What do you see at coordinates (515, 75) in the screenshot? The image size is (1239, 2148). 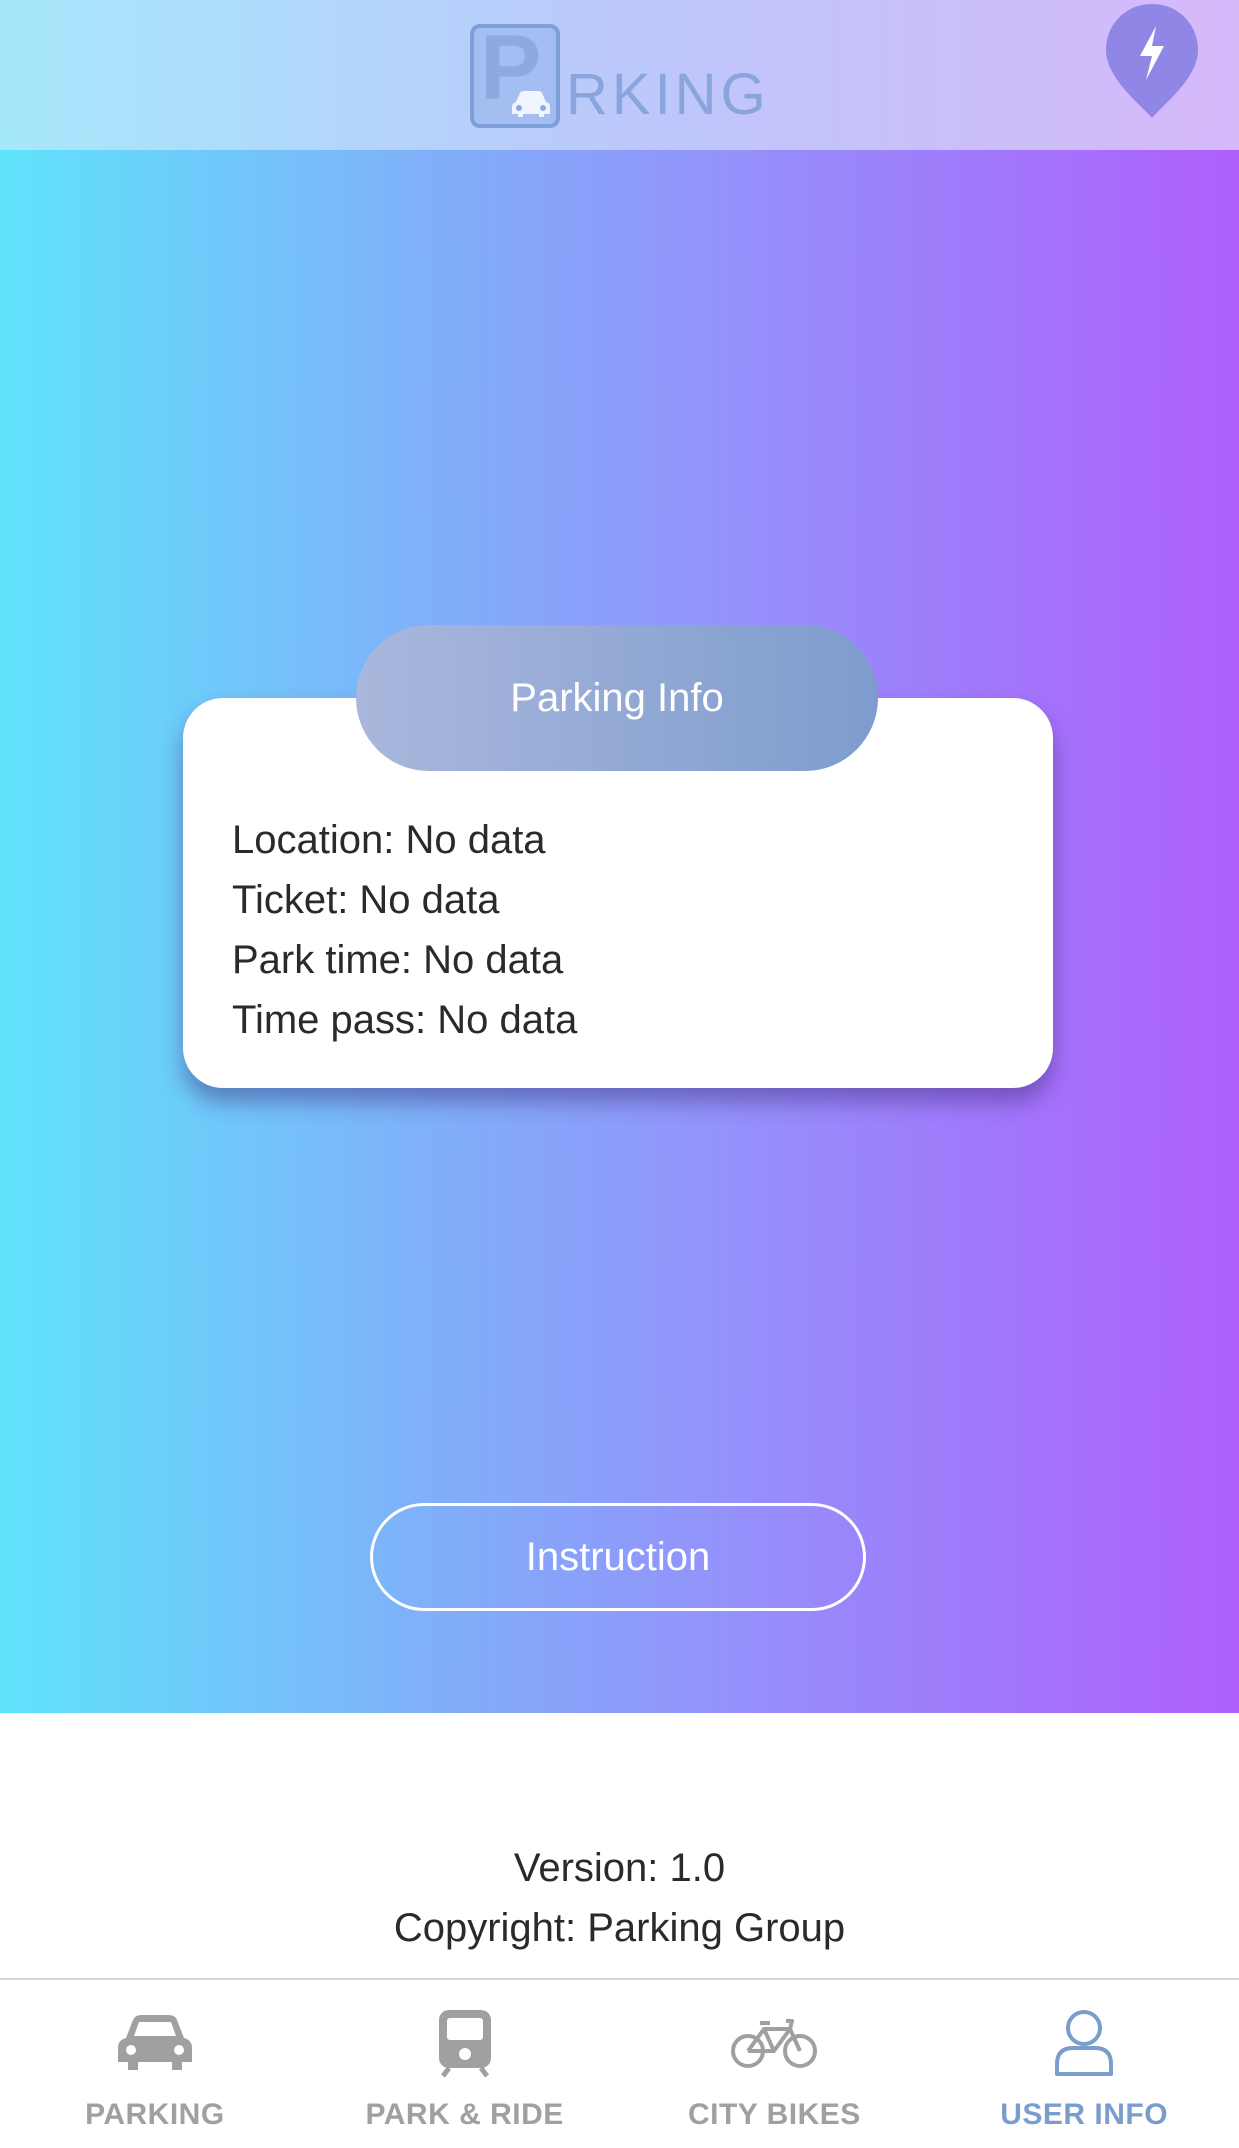 I see `logo-p-box: P` at bounding box center [515, 75].